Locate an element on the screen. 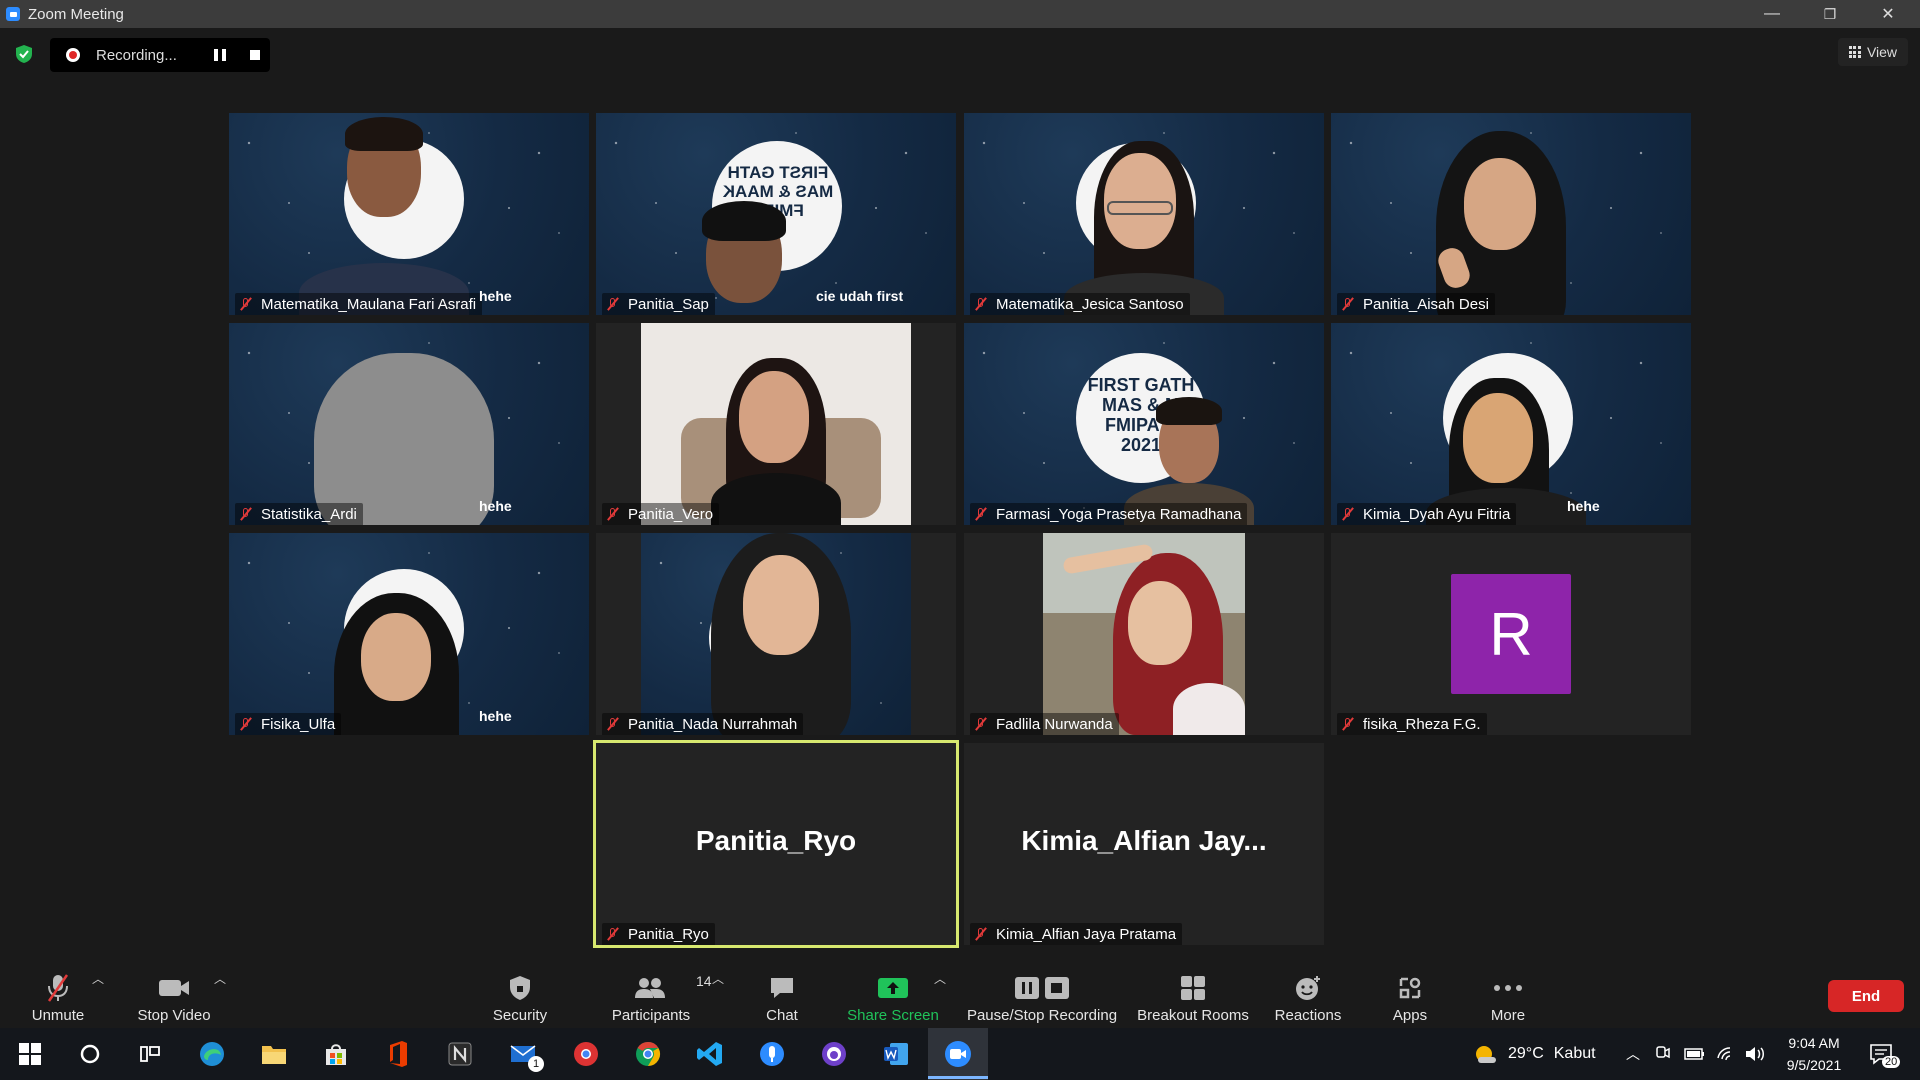 The image size is (1920, 1080). breakout-rooms-button: Breakout Rooms is located at coordinates (1193, 995).